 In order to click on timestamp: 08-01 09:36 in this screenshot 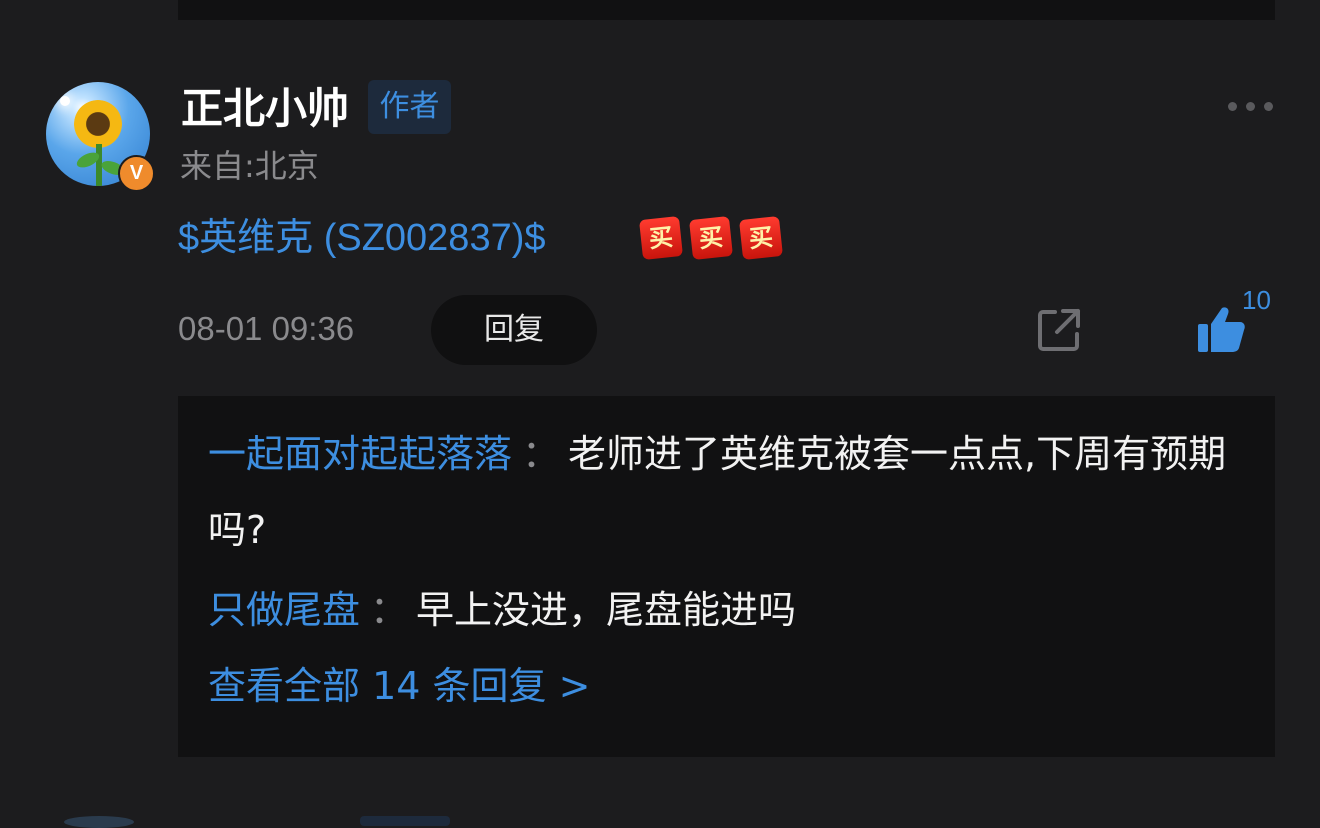, I will do `click(266, 328)`.